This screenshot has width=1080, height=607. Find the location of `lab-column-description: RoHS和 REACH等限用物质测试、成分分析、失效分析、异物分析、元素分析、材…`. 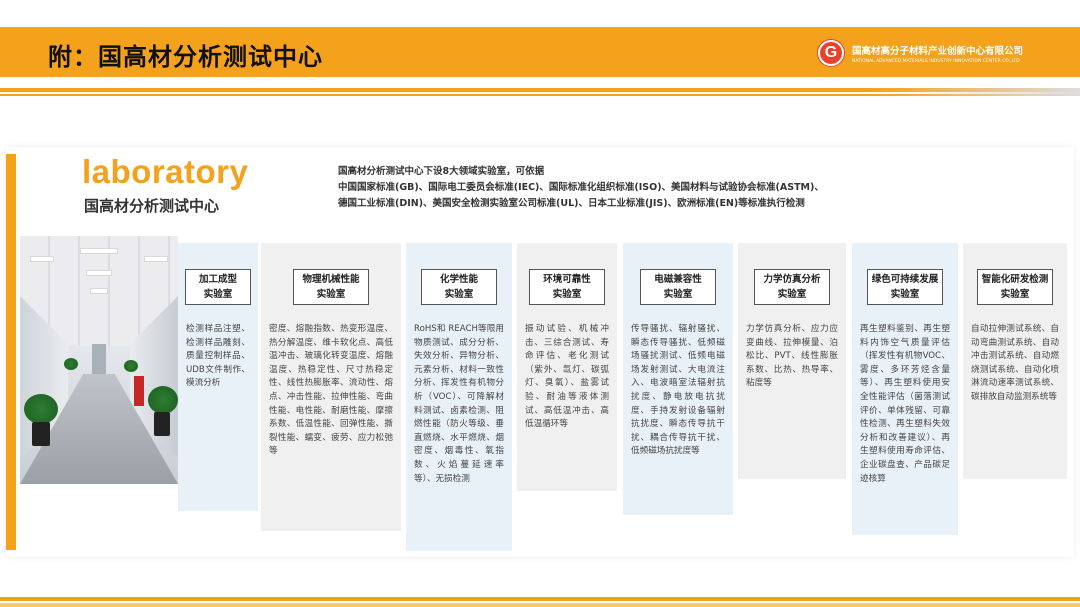

lab-column-description: RoHS和 REACH等限用物质测试、成分分析、失效分析、异物分析、元素分析、材… is located at coordinates (459, 404).